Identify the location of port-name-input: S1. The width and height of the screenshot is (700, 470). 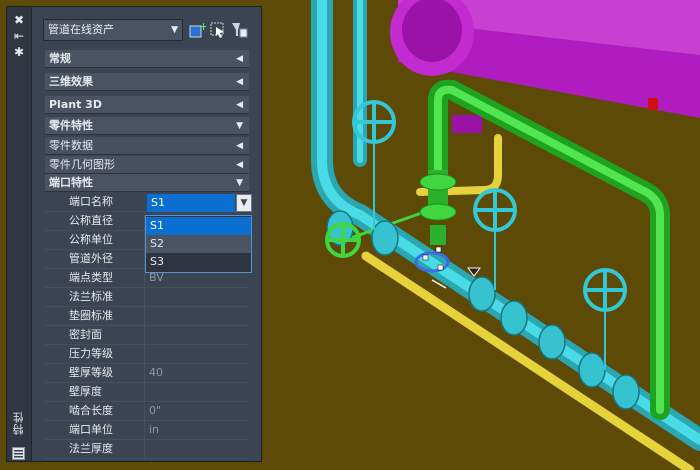
(191, 203).